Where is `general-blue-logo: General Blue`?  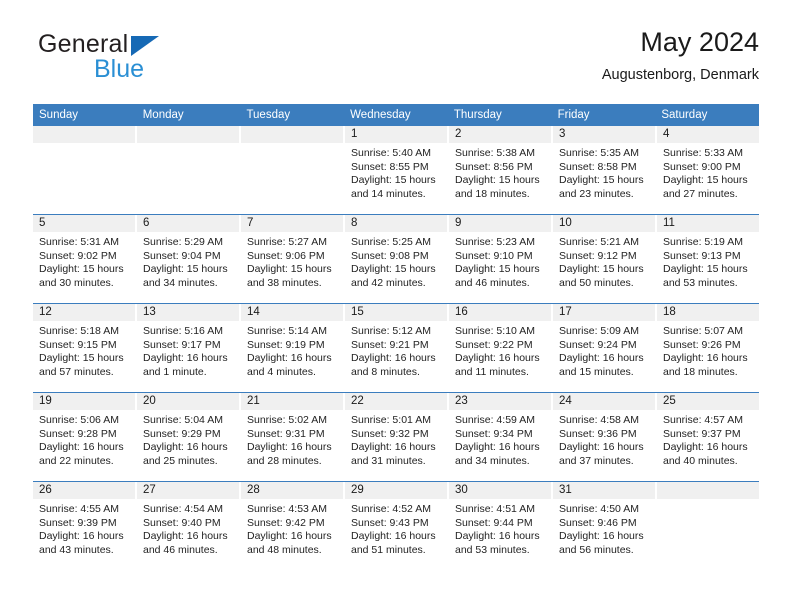 general-blue-logo: General Blue is located at coordinates (138, 61).